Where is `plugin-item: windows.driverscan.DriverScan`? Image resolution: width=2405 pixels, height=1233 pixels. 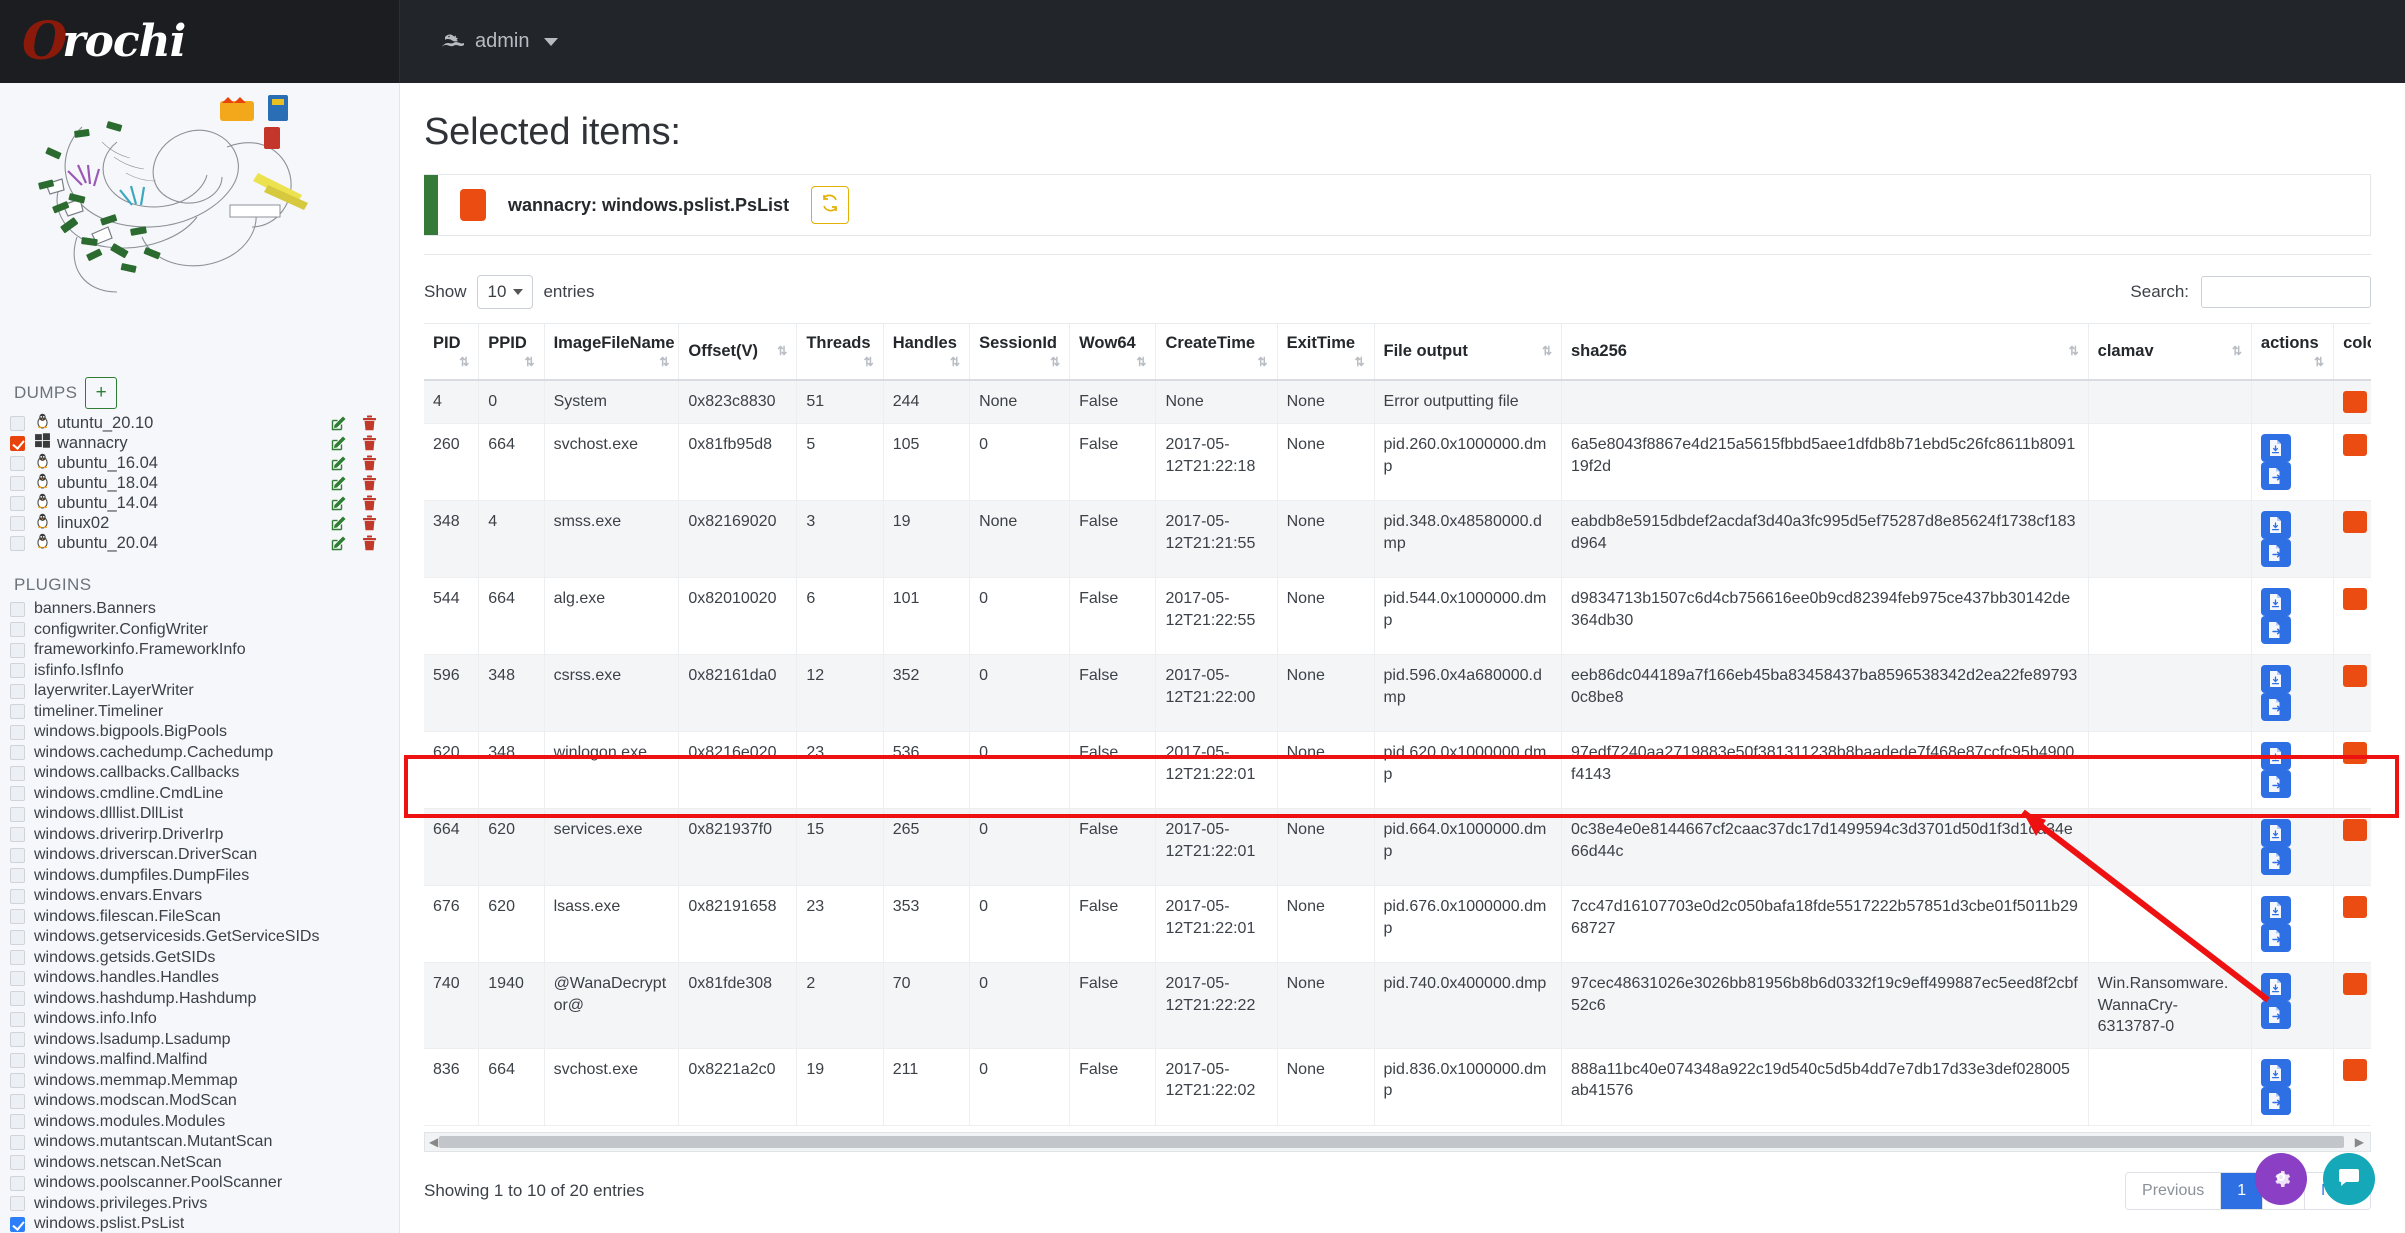 plugin-item: windows.driverscan.DriverScan is located at coordinates (199, 855).